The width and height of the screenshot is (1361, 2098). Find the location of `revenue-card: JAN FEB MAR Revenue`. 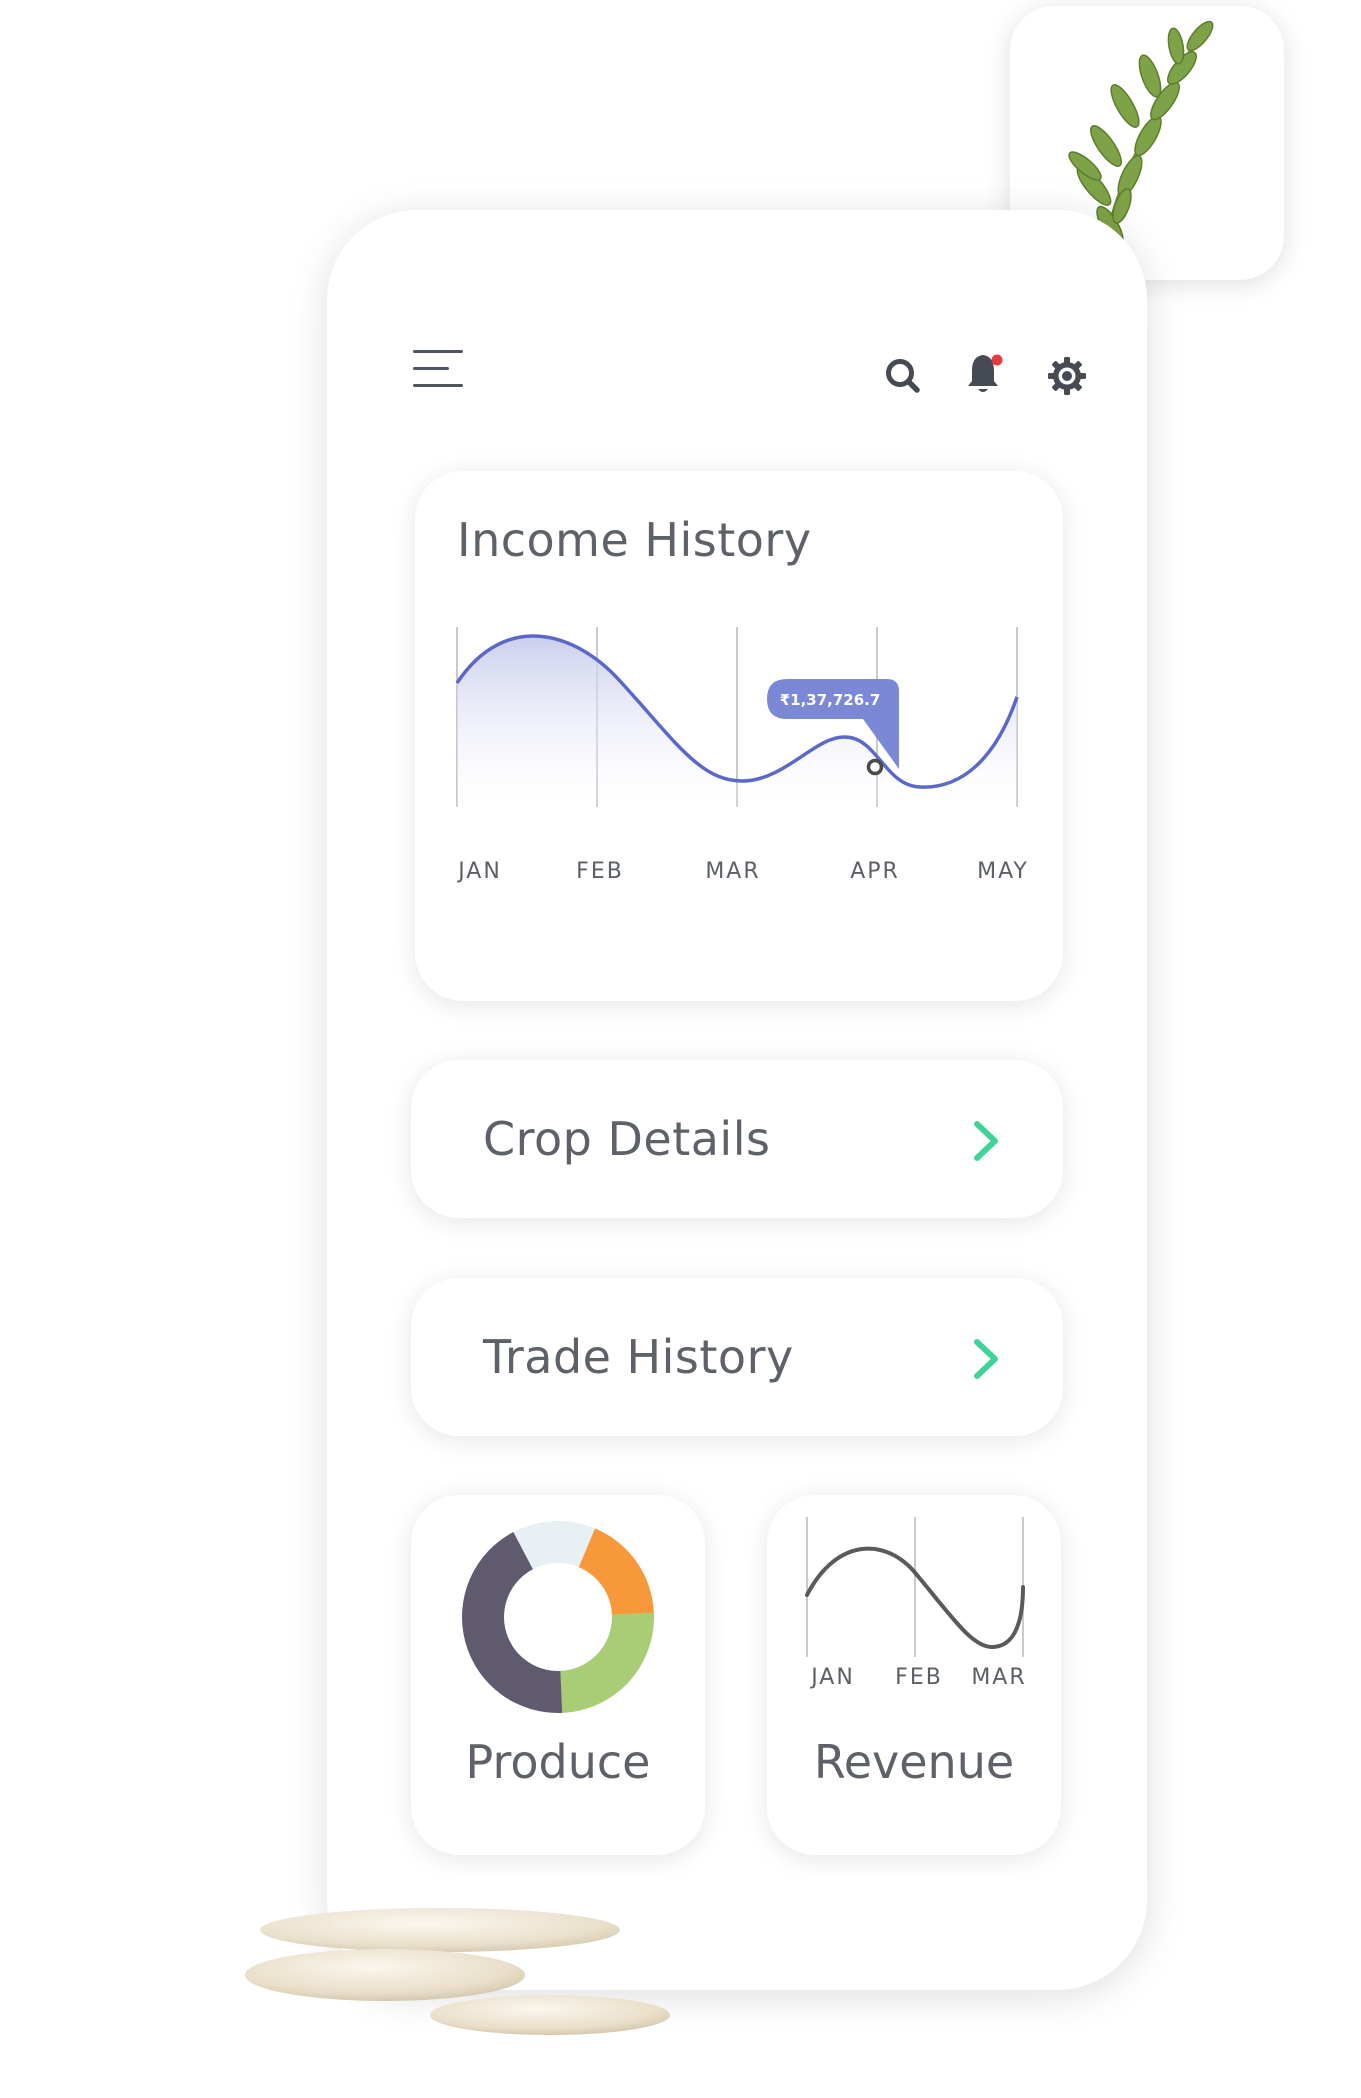

revenue-card: JAN FEB MAR Revenue is located at coordinates (914, 1675).